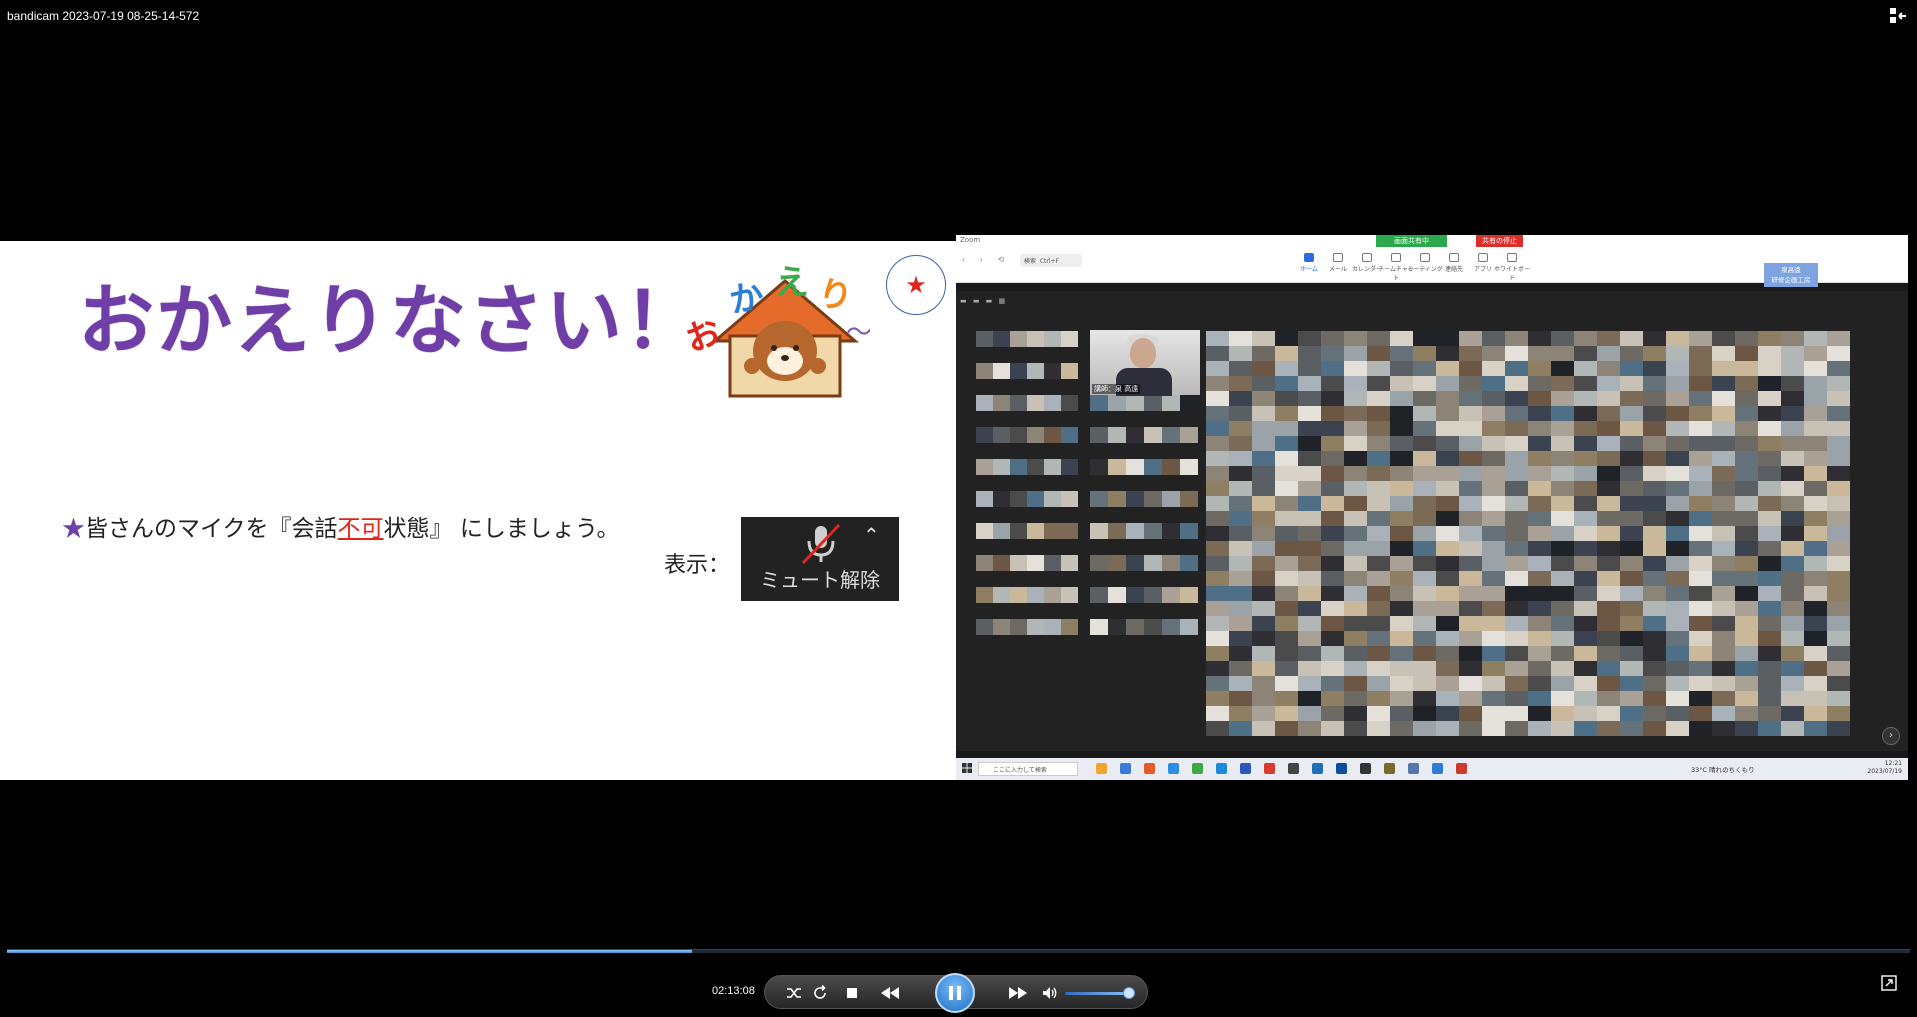 This screenshot has height=1017, width=1917. What do you see at coordinates (1051, 260) in the screenshot?
I see `zoom-search: 検索 Ctrl+F` at bounding box center [1051, 260].